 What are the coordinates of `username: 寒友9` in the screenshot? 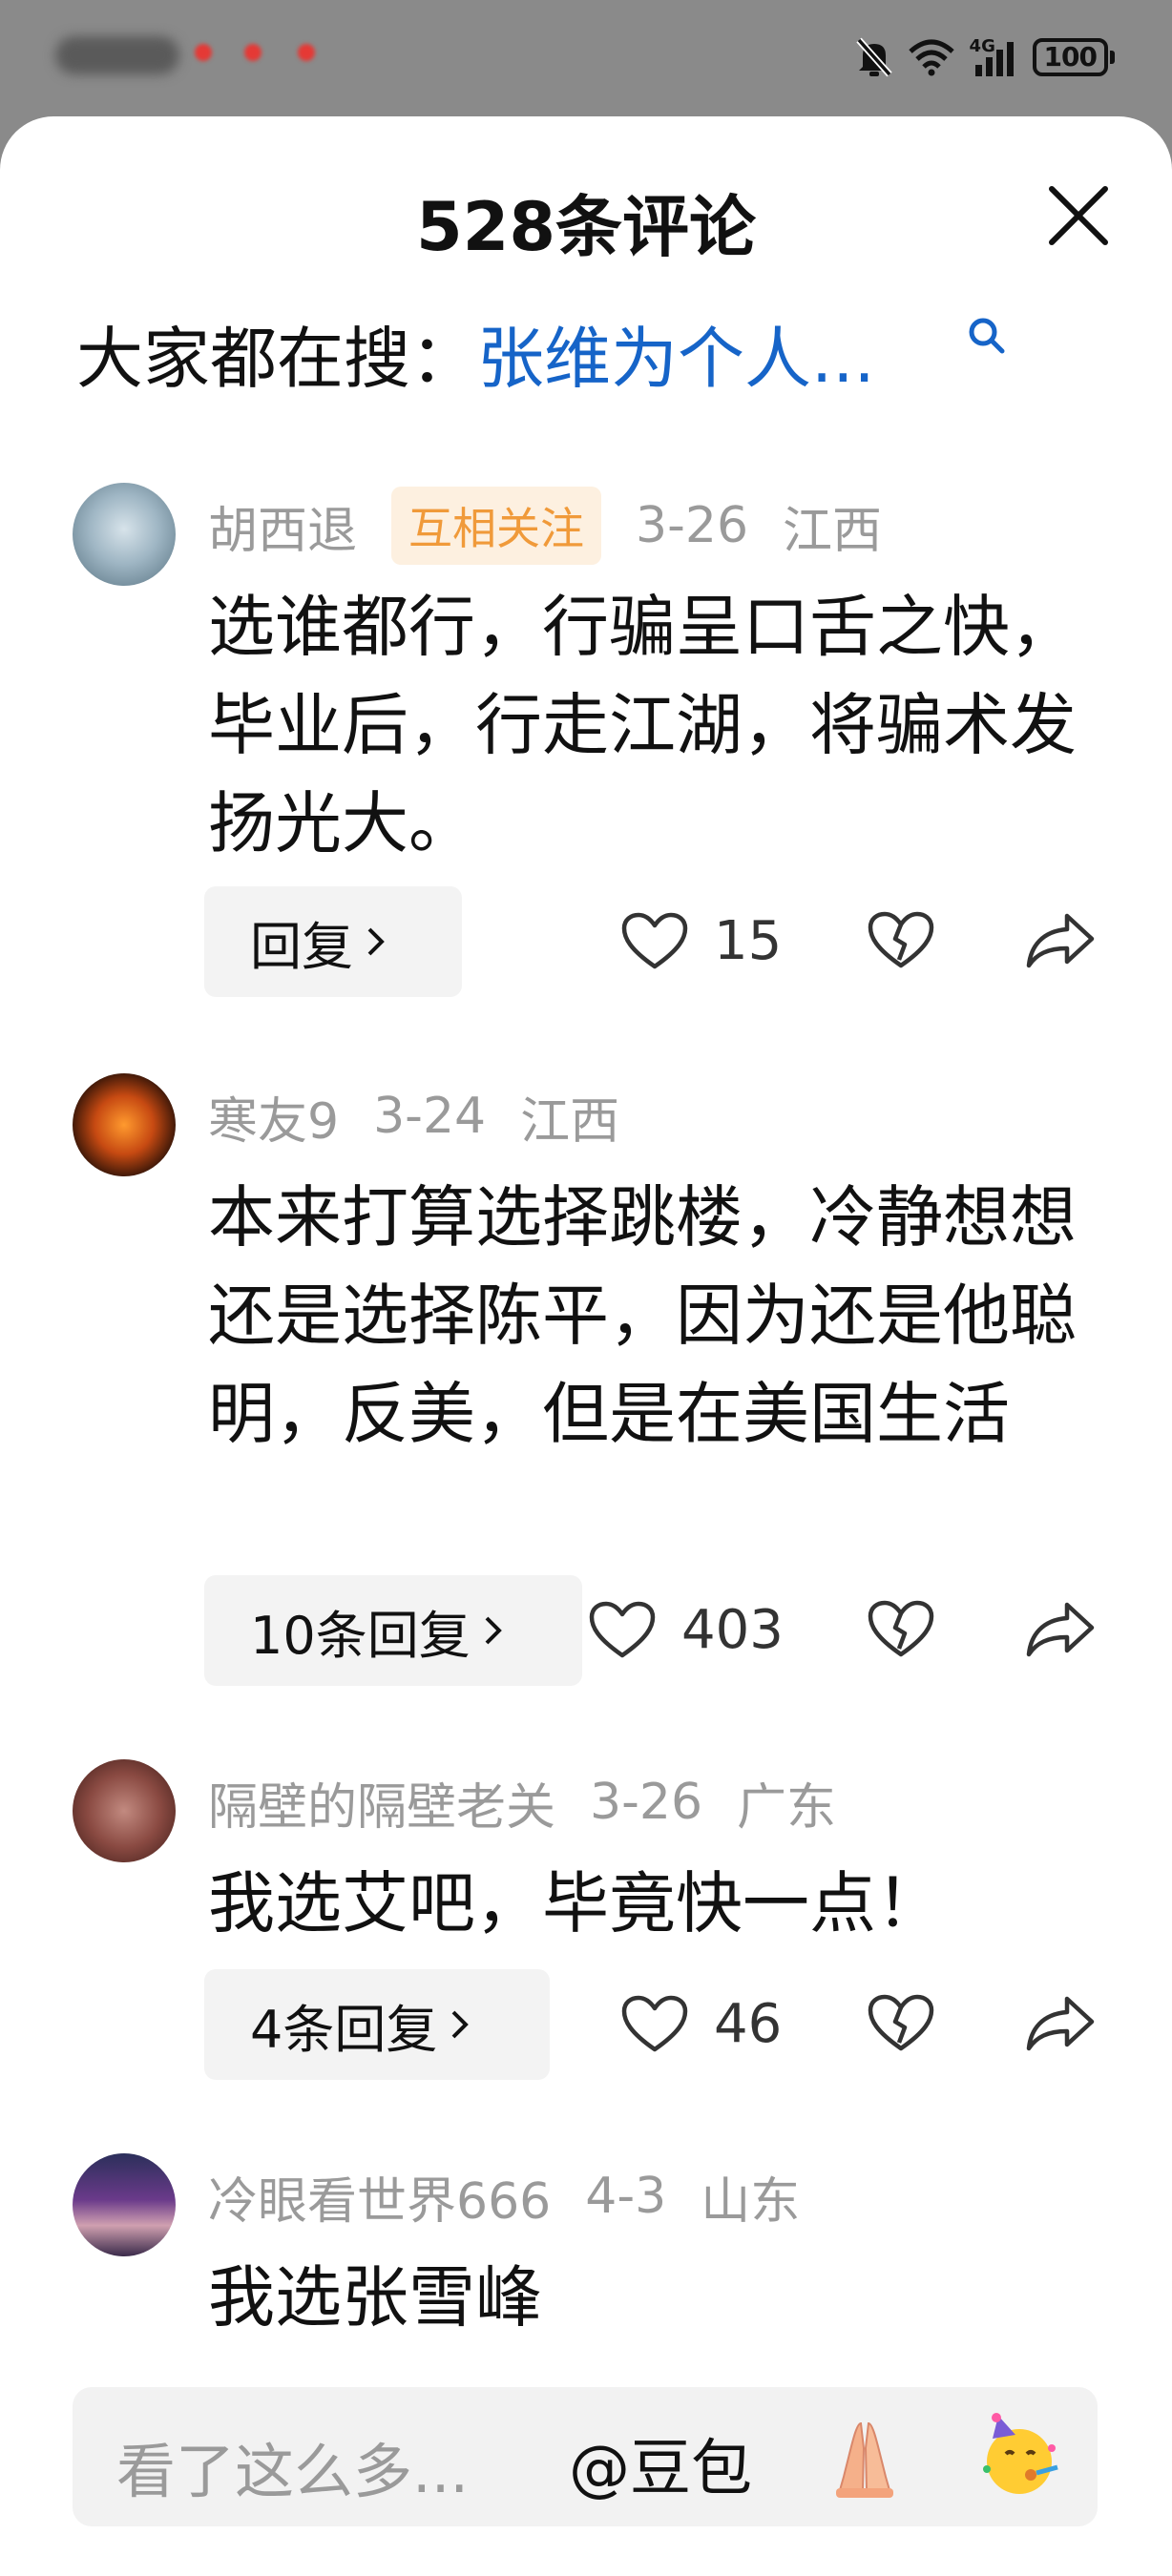 It's located at (273, 1117).